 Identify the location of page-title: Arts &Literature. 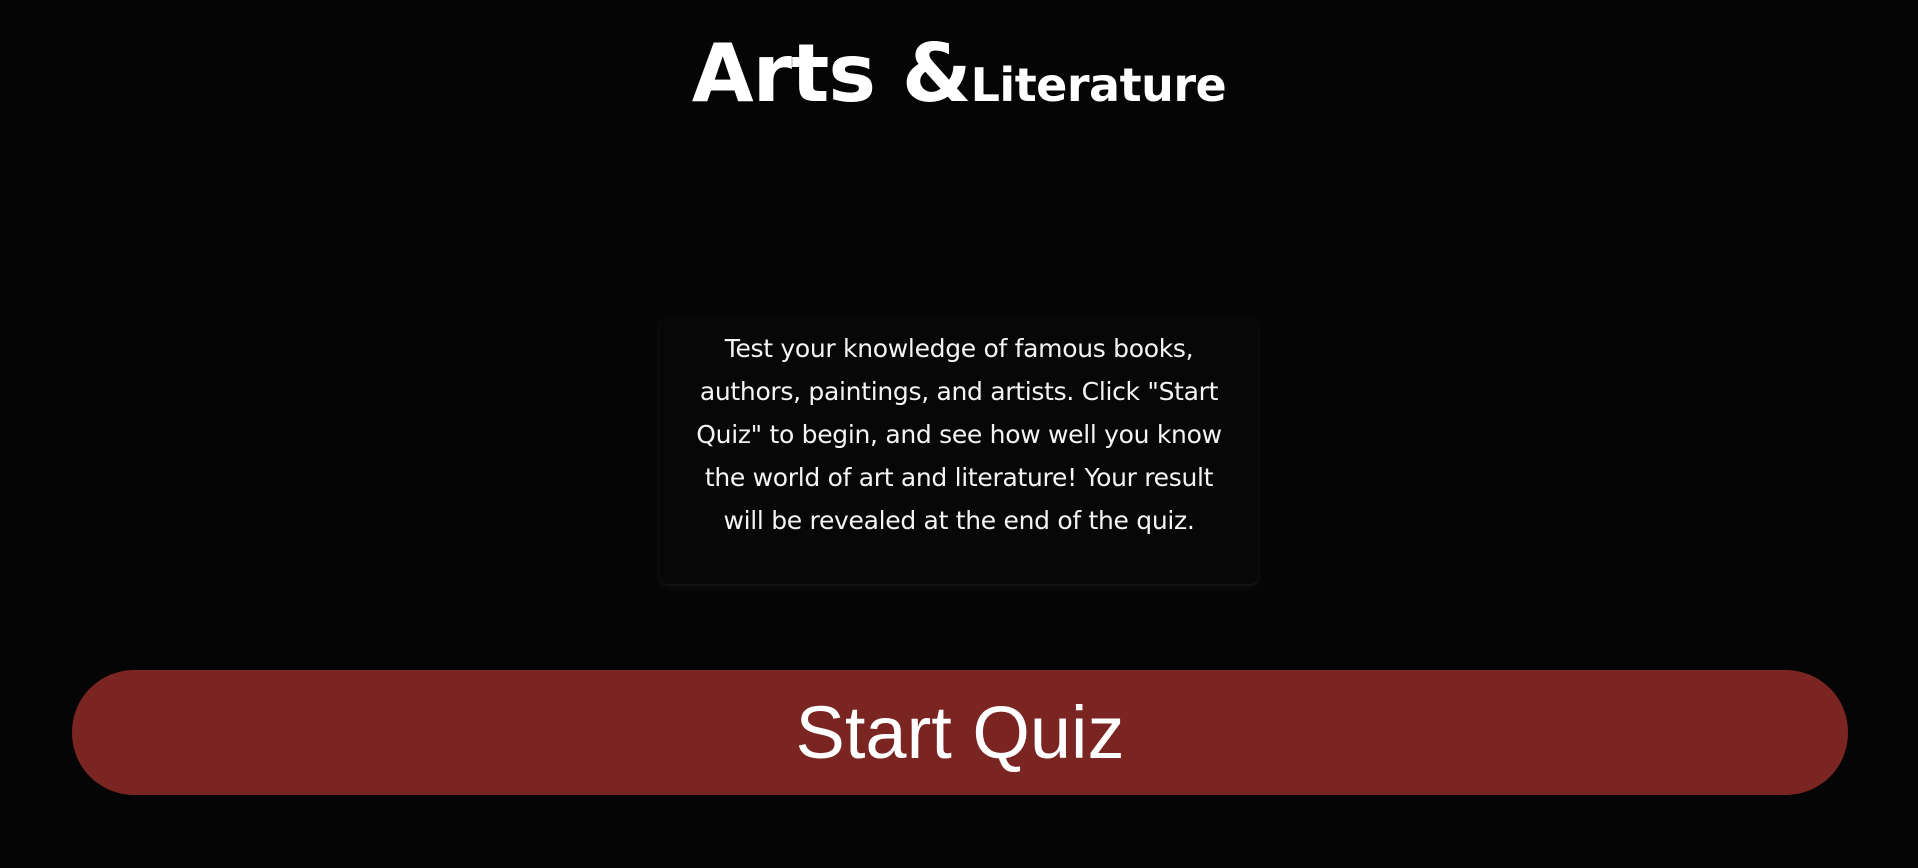
(959, 74).